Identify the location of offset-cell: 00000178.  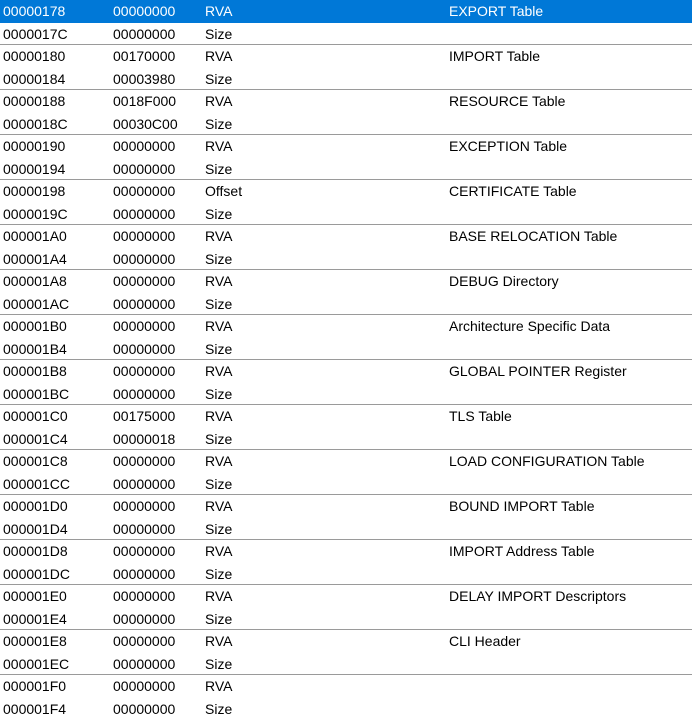
(34, 11).